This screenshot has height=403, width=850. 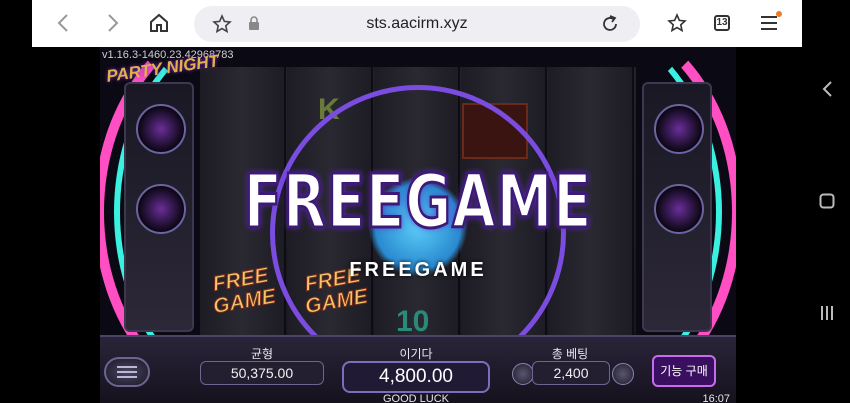 I want to click on tab-count: 13, so click(x=722, y=23).